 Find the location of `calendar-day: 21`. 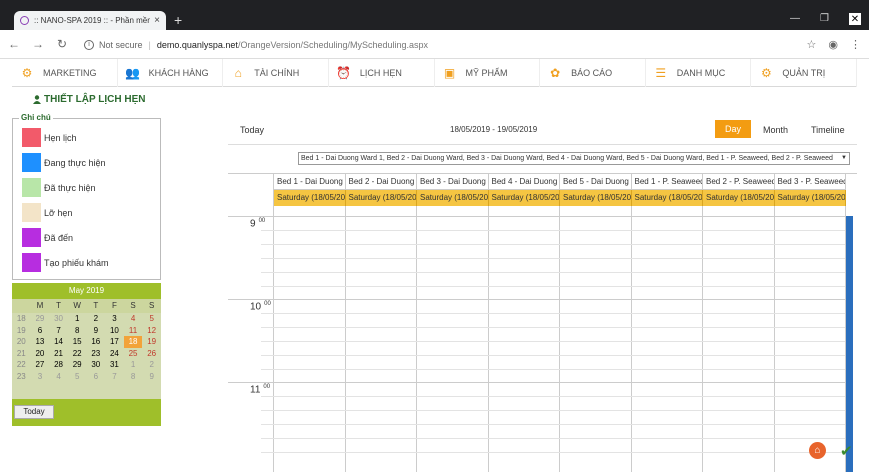

calendar-day: 21 is located at coordinates (58, 354).